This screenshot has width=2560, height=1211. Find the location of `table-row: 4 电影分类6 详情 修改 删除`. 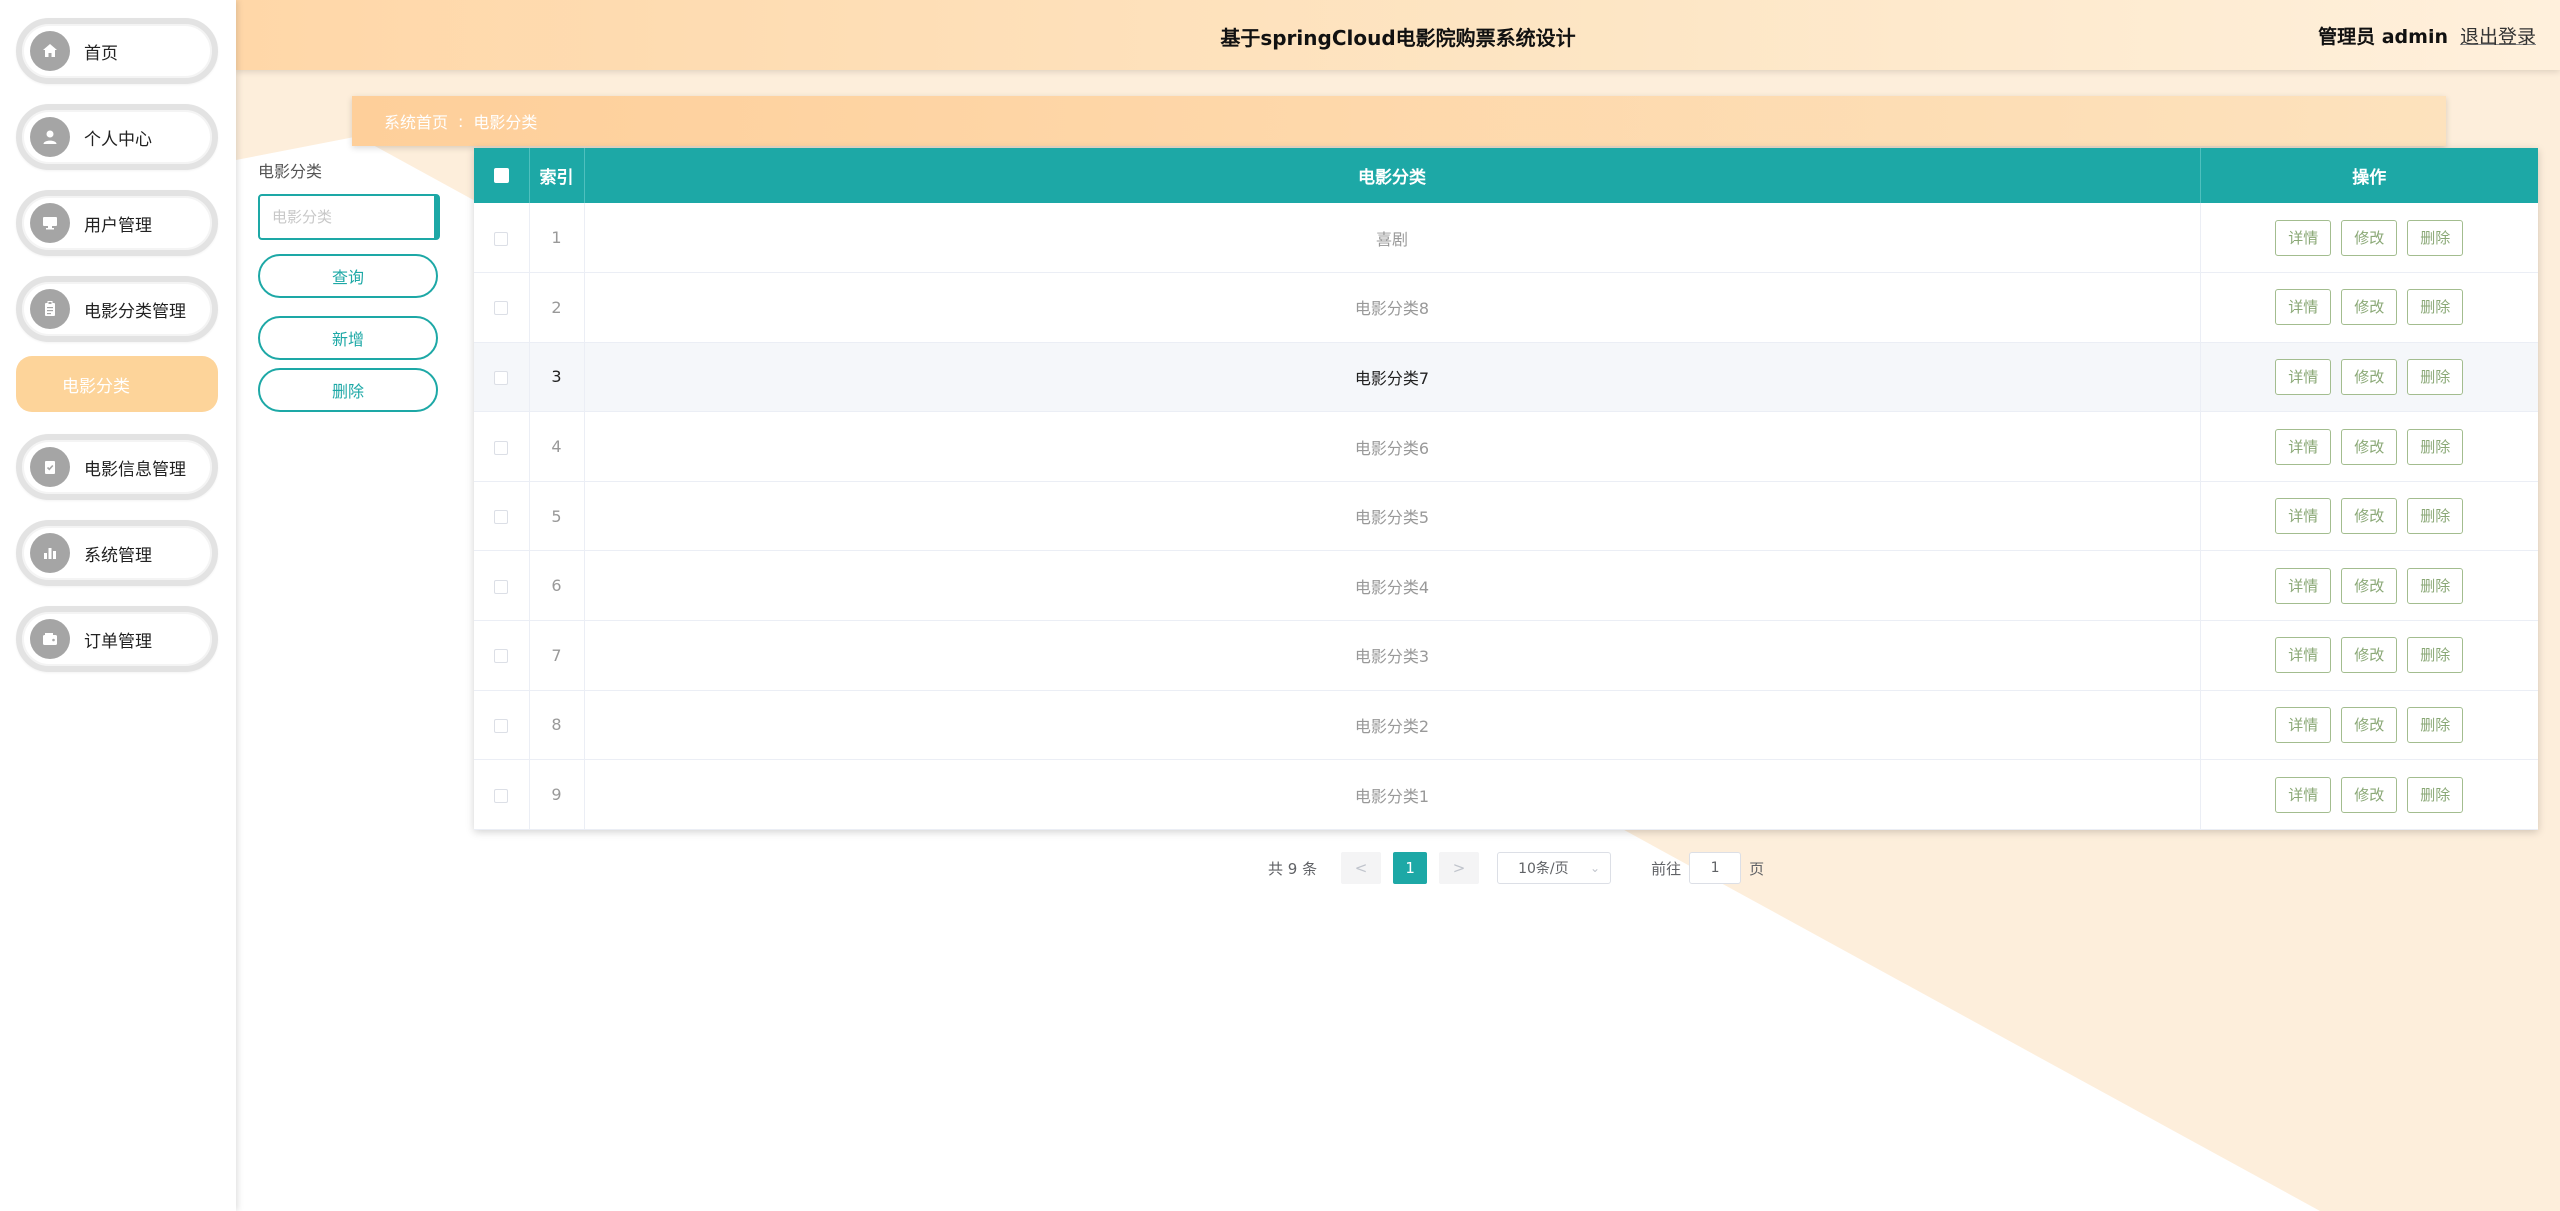

table-row: 4 电影分类6 详情 修改 删除 is located at coordinates (1506, 446).